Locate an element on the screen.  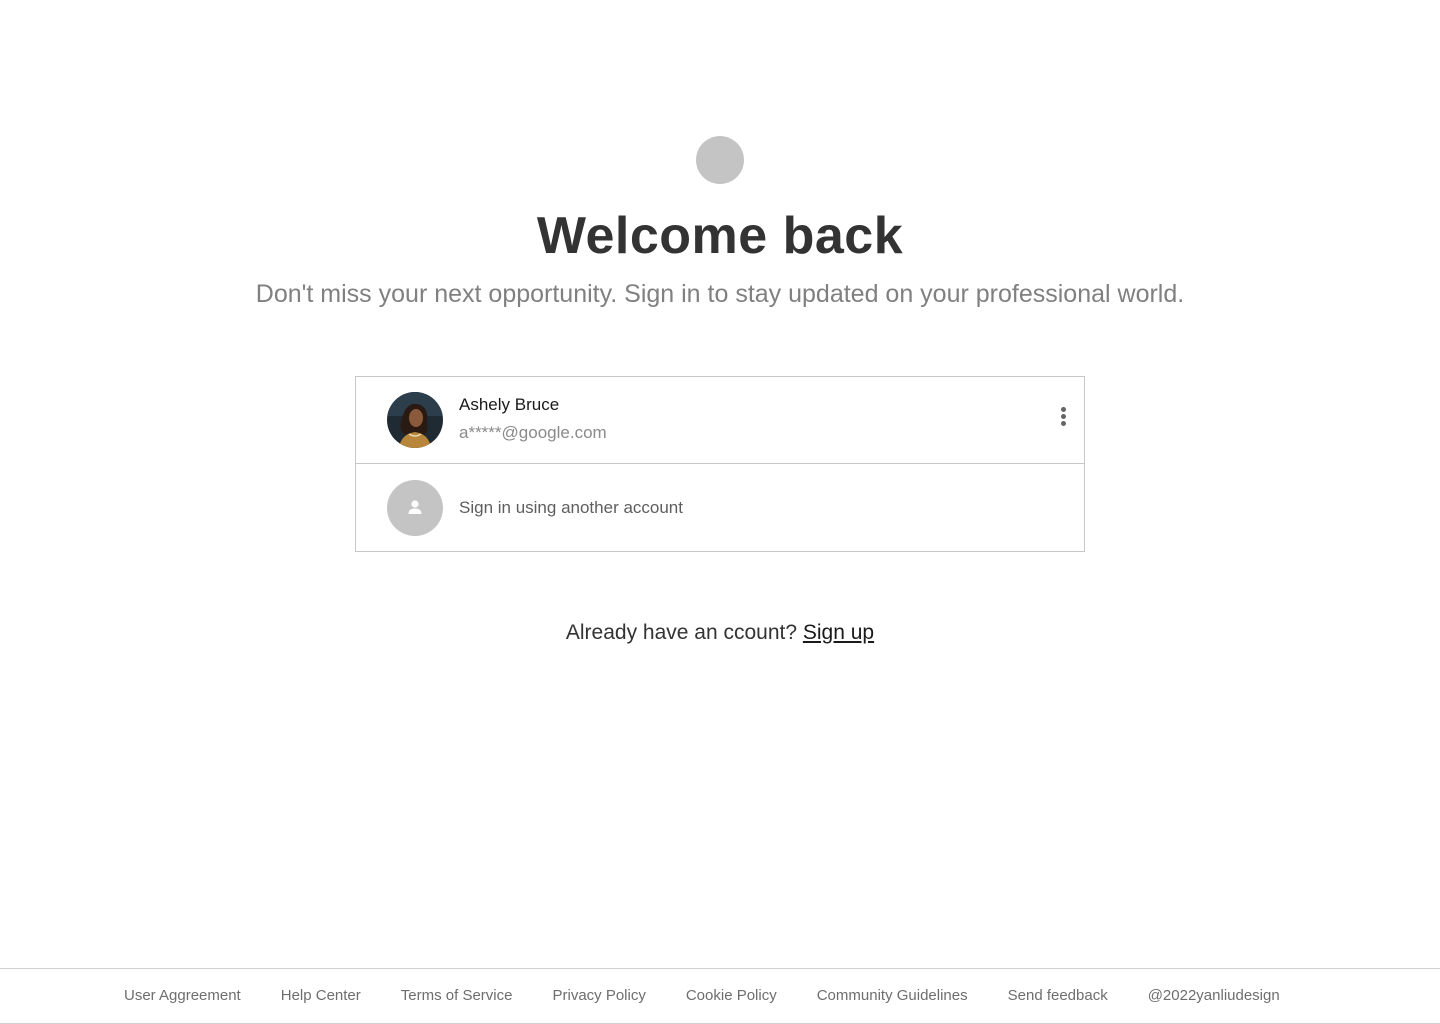
account-email: a*****@google.com is located at coordinates (533, 432).